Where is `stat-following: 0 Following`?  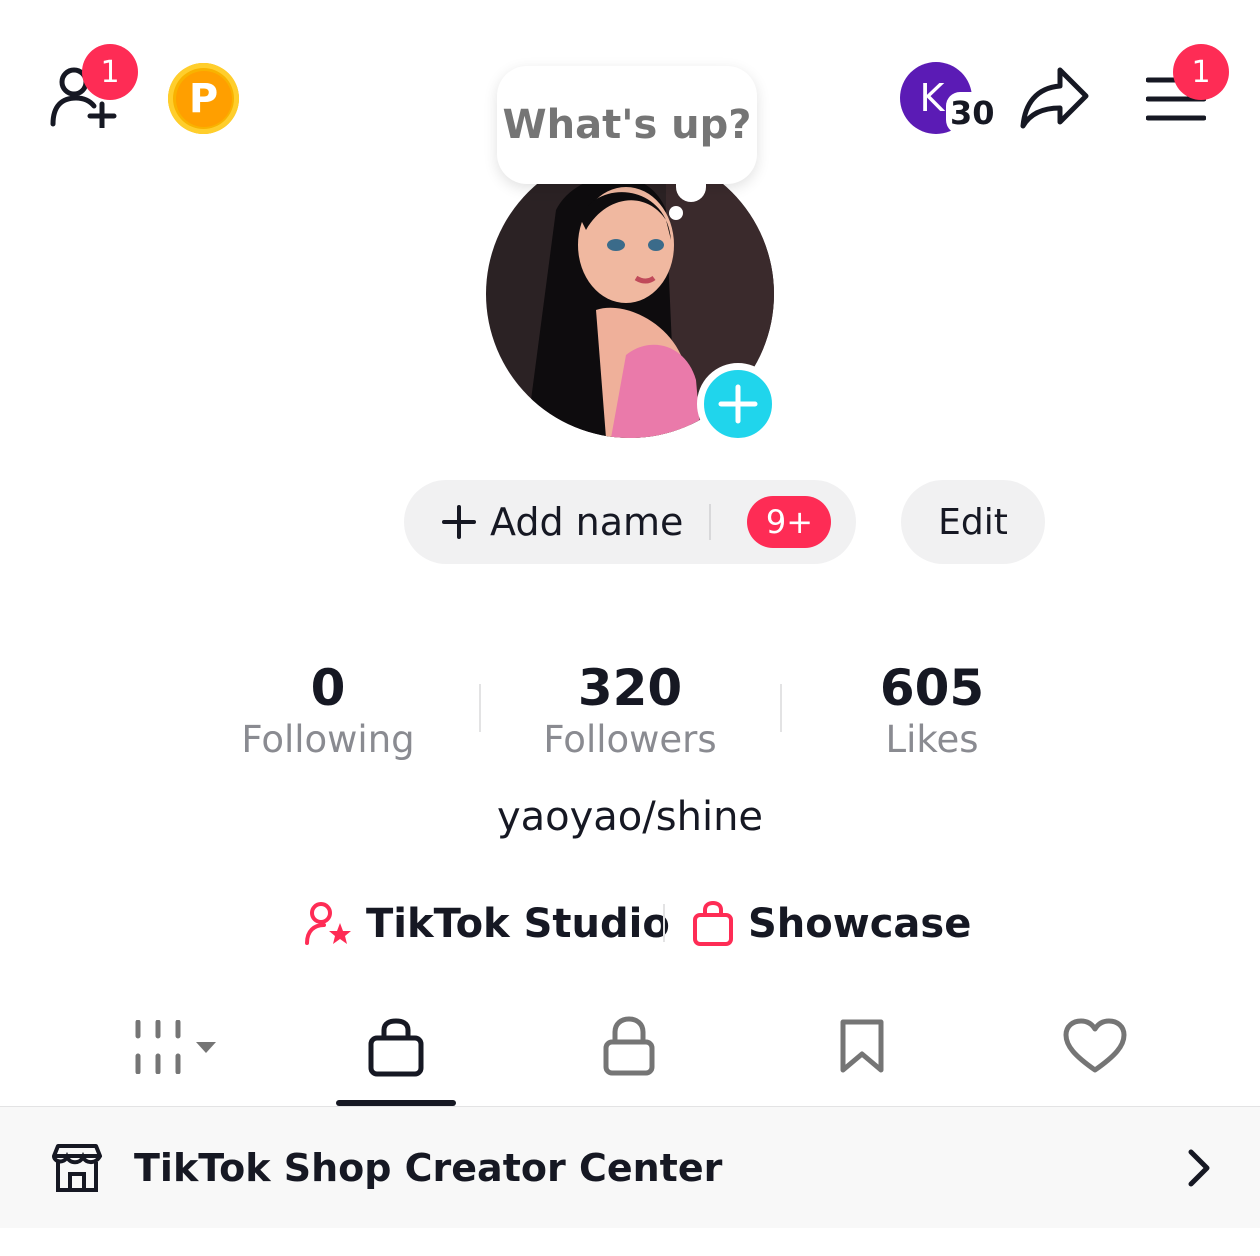 stat-following: 0 Following is located at coordinates (328, 712).